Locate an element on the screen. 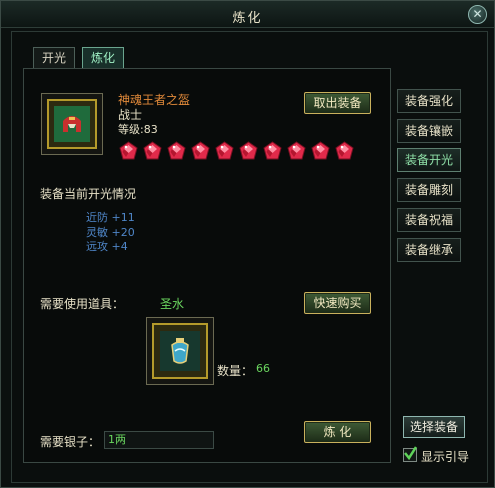 The height and width of the screenshot is (488, 495). close-icon: ✕ is located at coordinates (477, 14).